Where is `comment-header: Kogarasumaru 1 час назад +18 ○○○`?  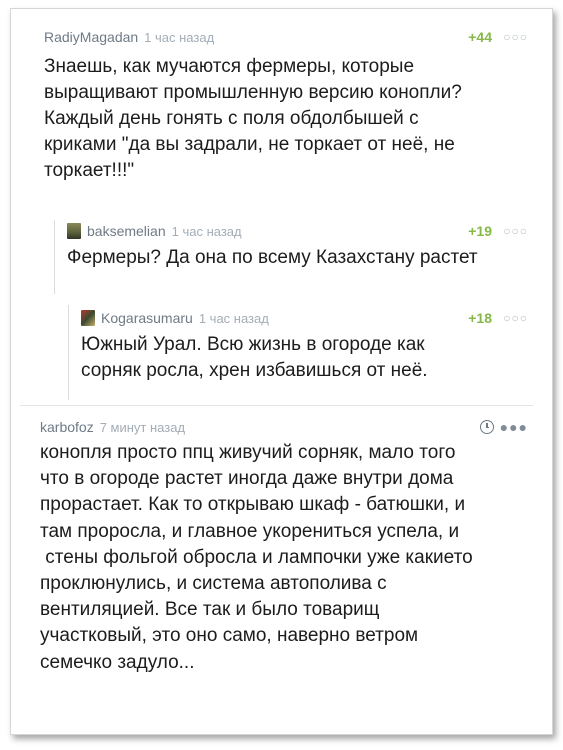
comment-header: Kogarasumaru 1 час назад +18 ○○○ is located at coordinates (304, 318).